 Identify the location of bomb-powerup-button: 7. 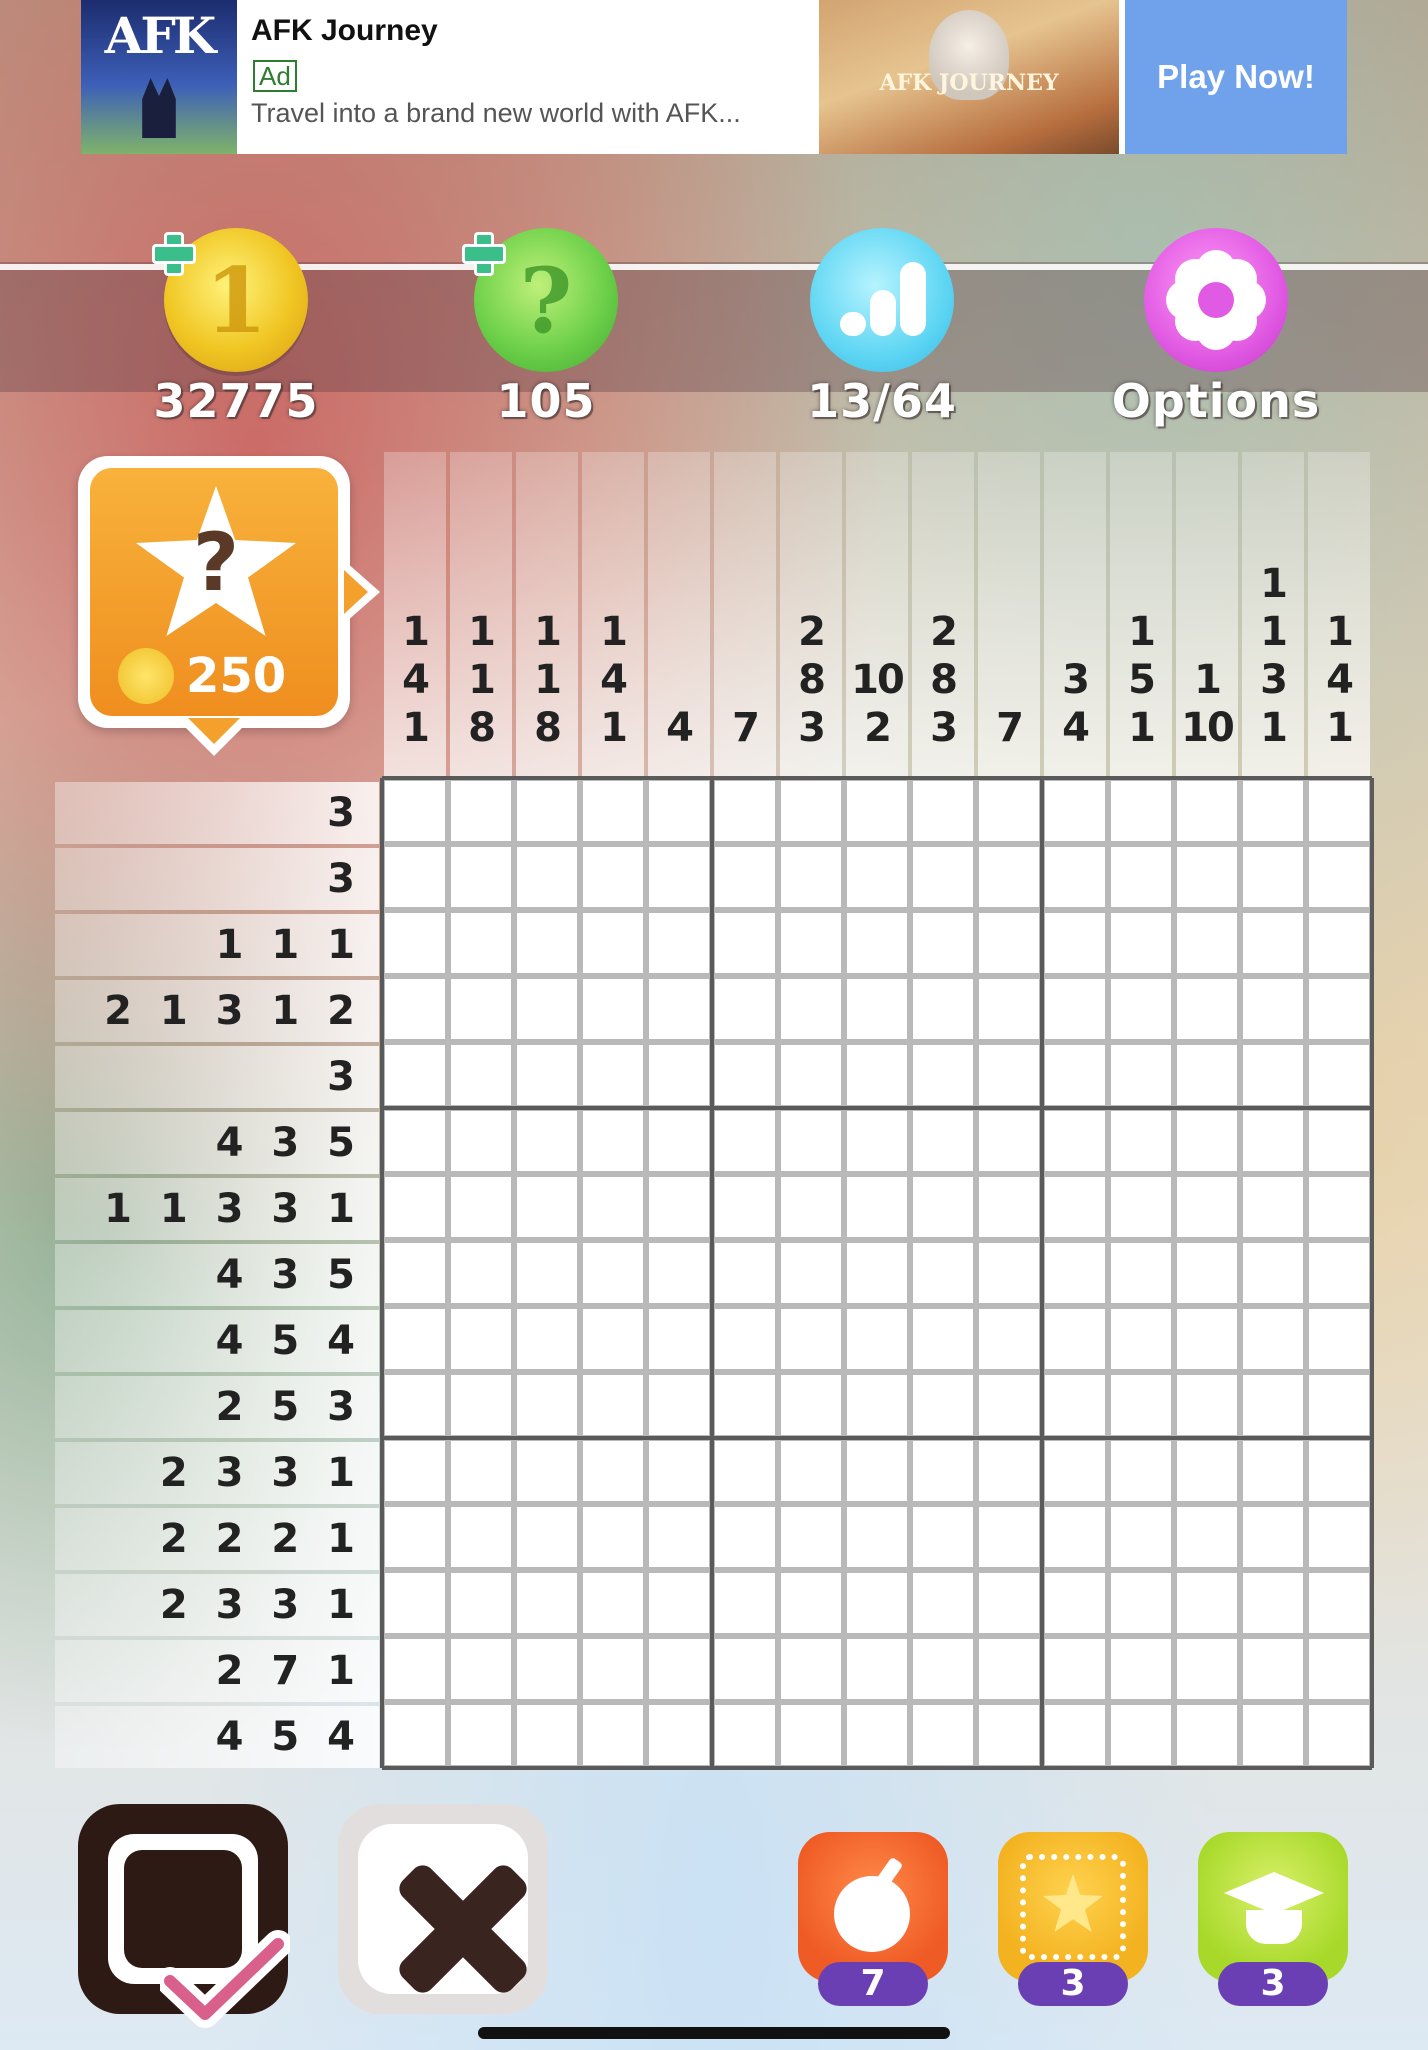
(873, 1919).